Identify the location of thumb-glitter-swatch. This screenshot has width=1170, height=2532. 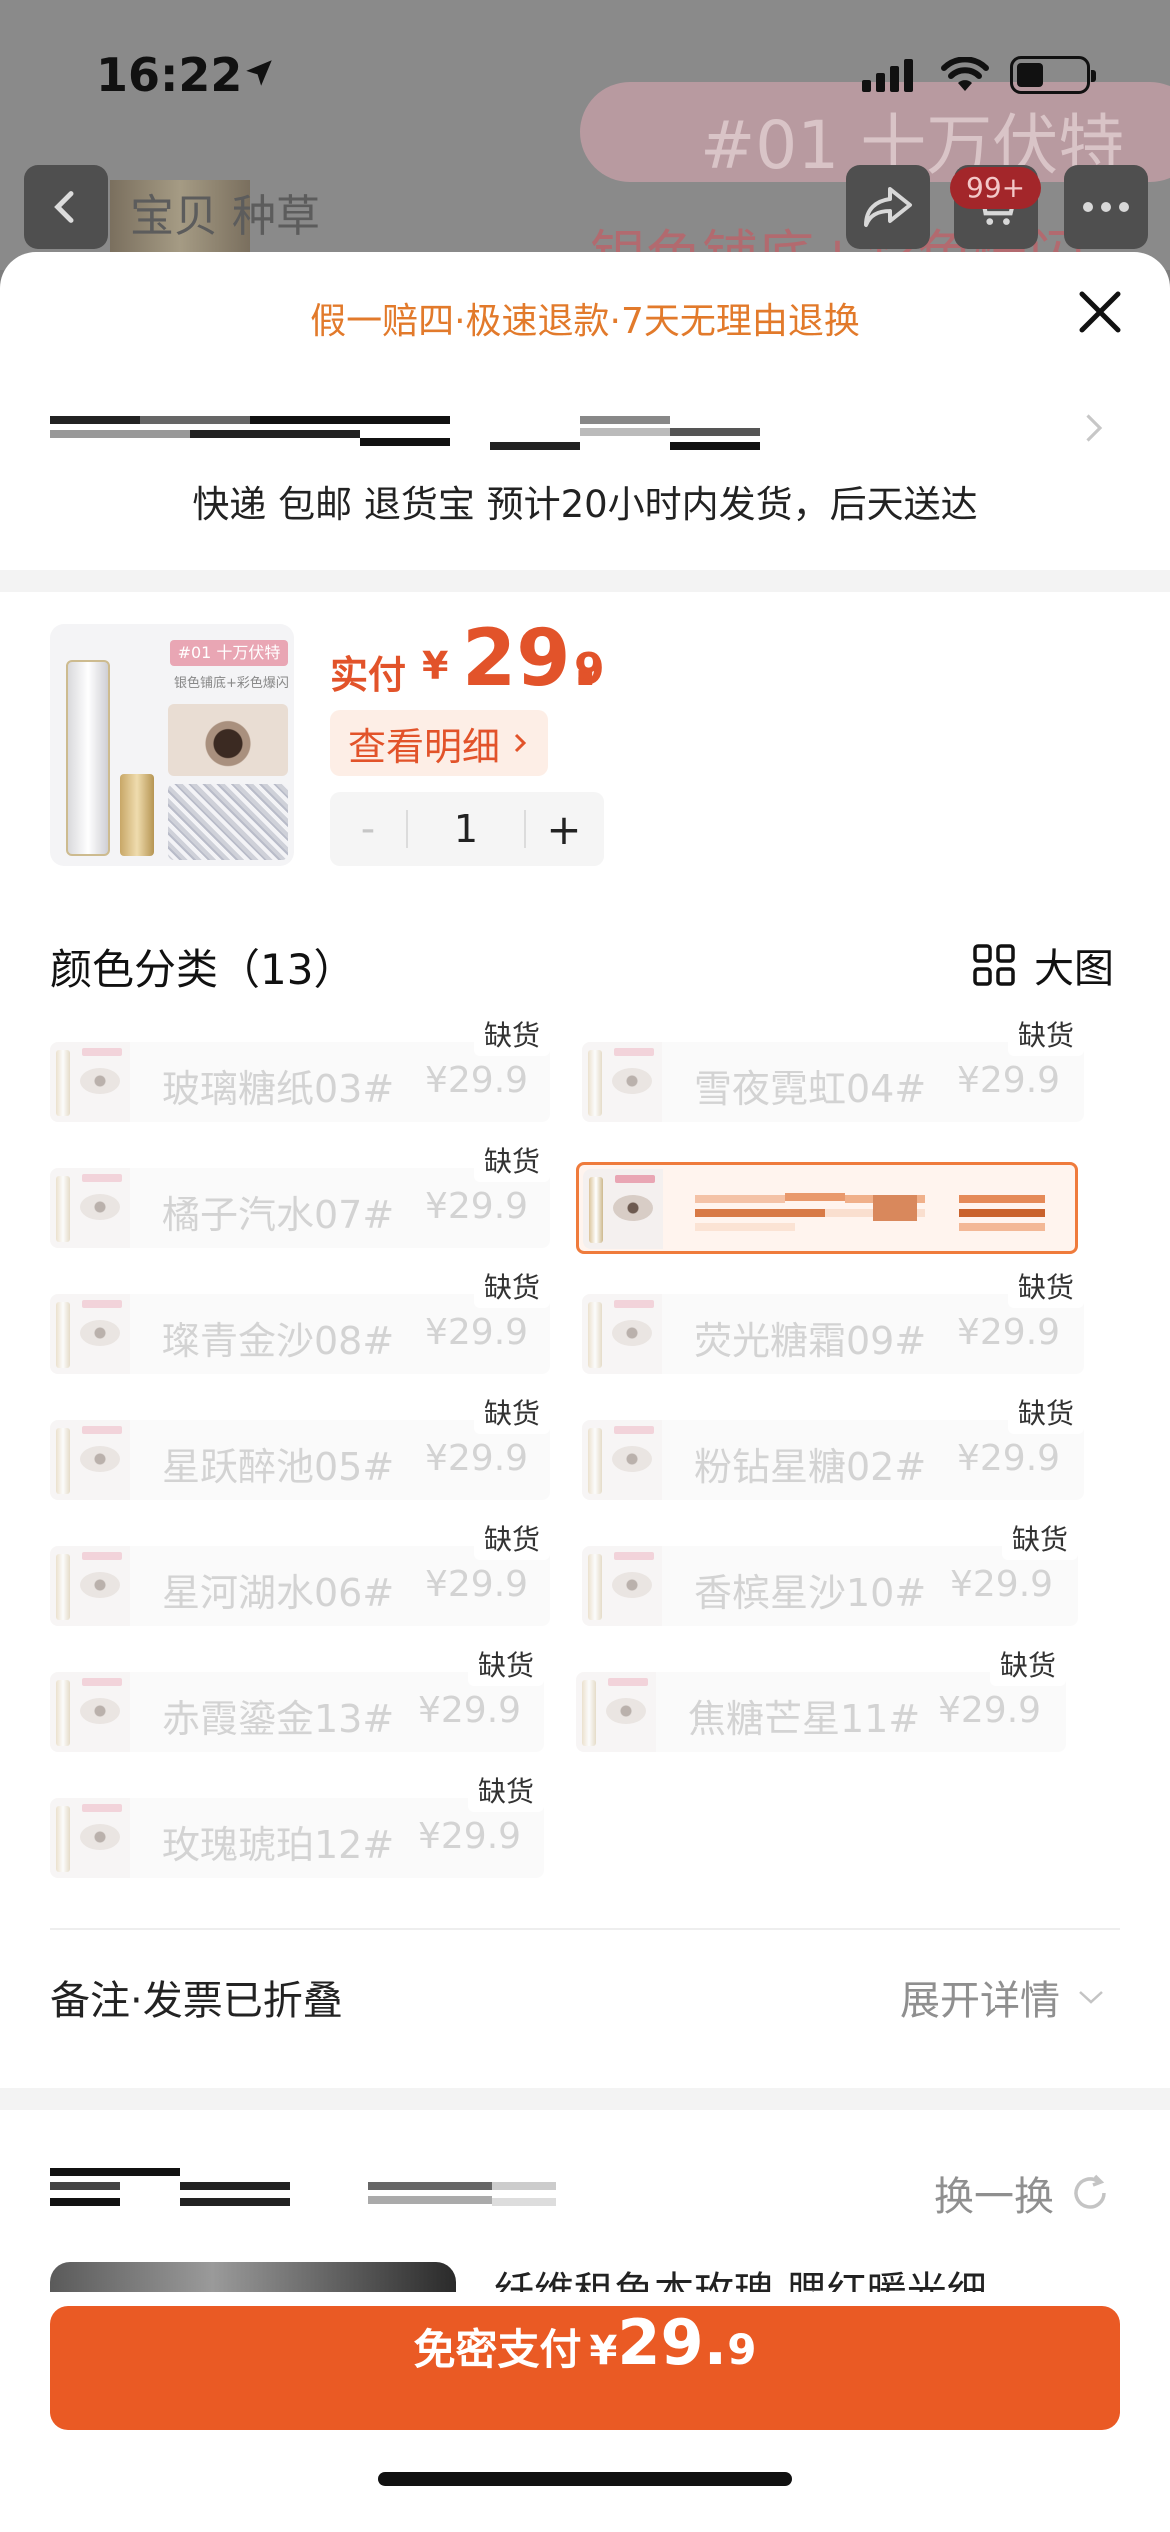
(228, 822).